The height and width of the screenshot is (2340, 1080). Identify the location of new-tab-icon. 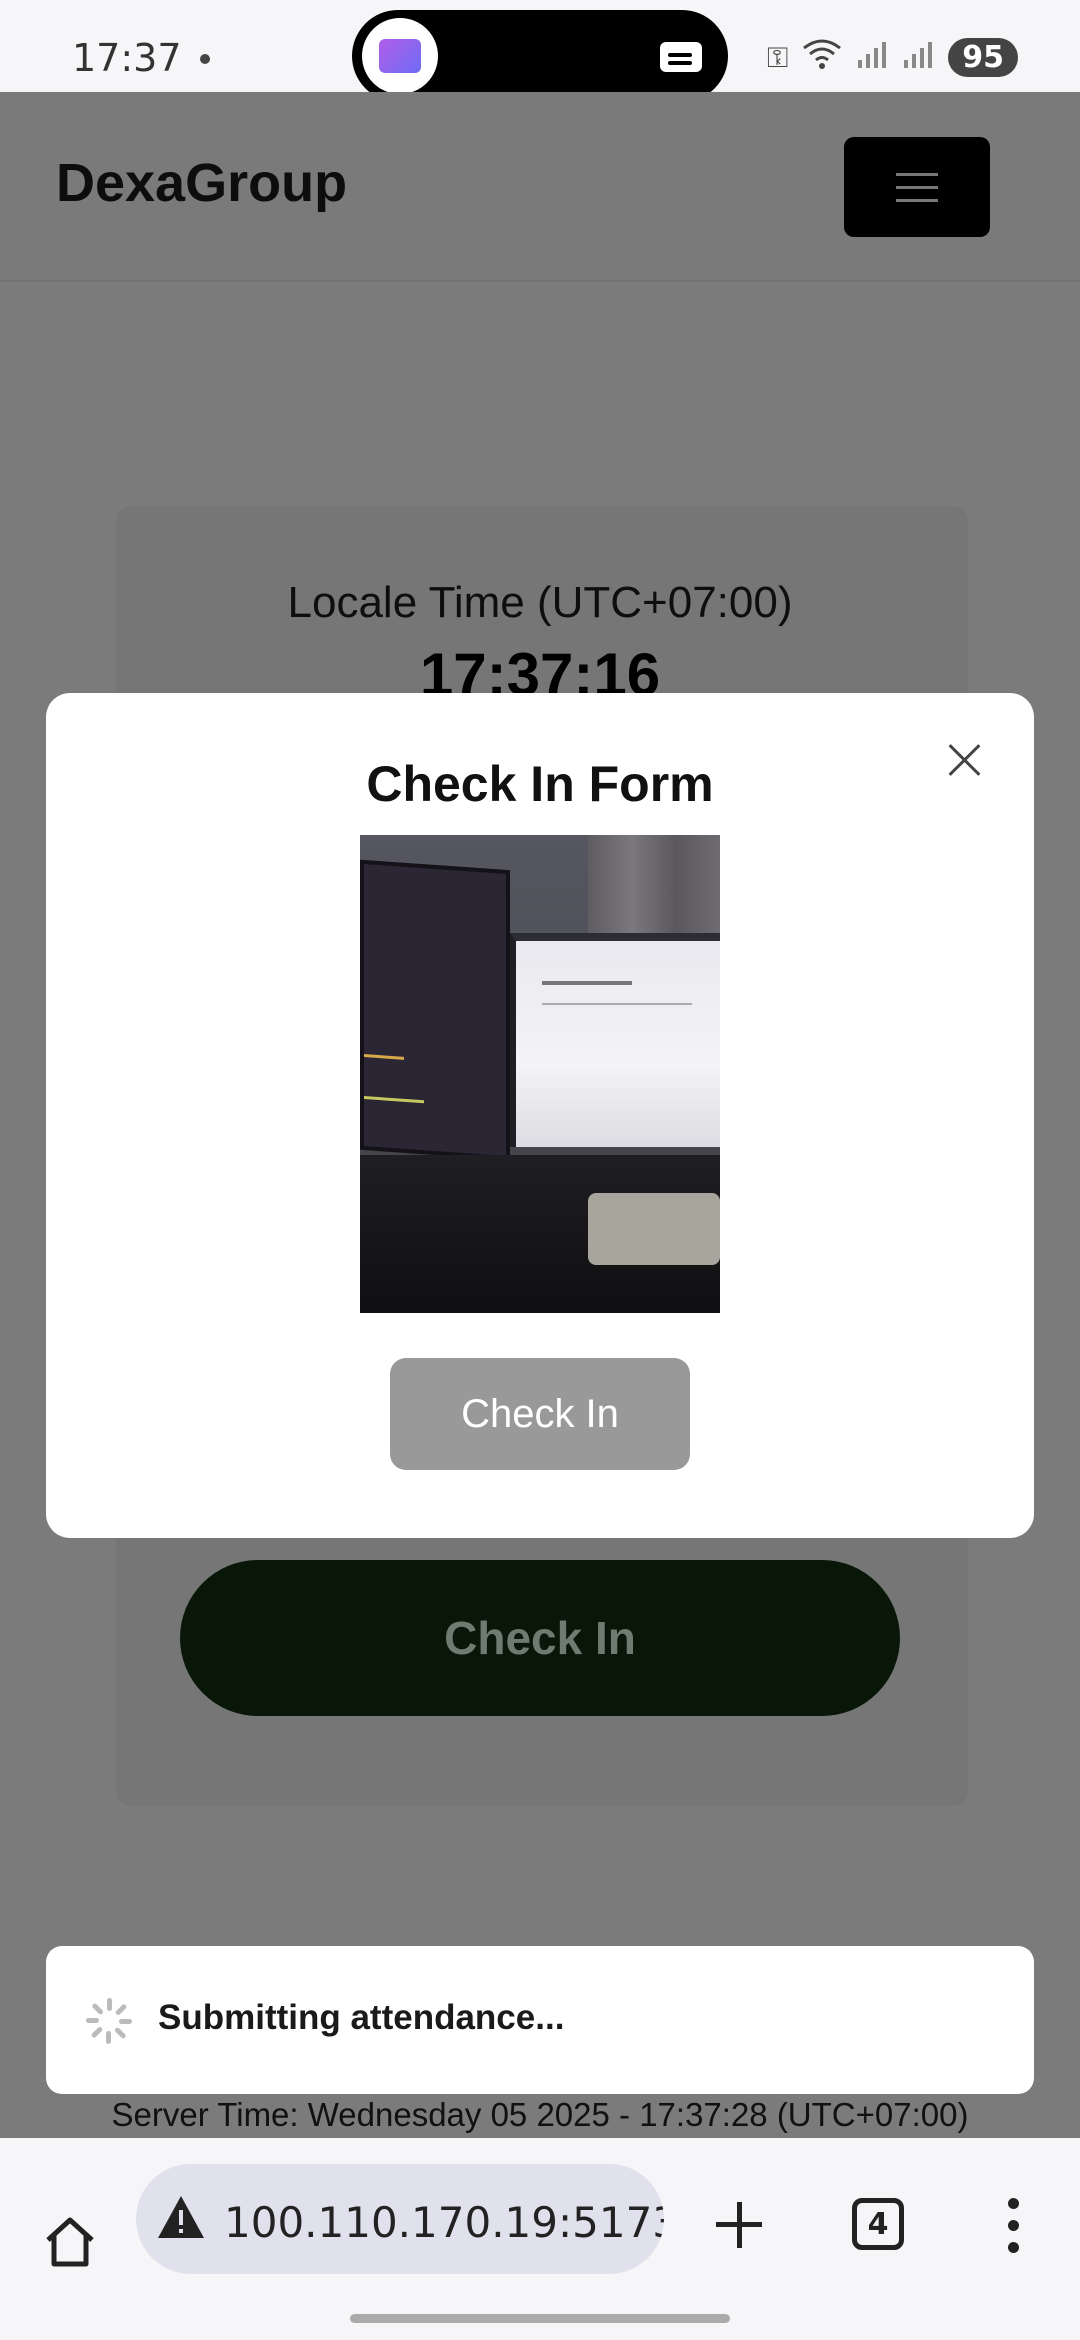
(739, 2225).